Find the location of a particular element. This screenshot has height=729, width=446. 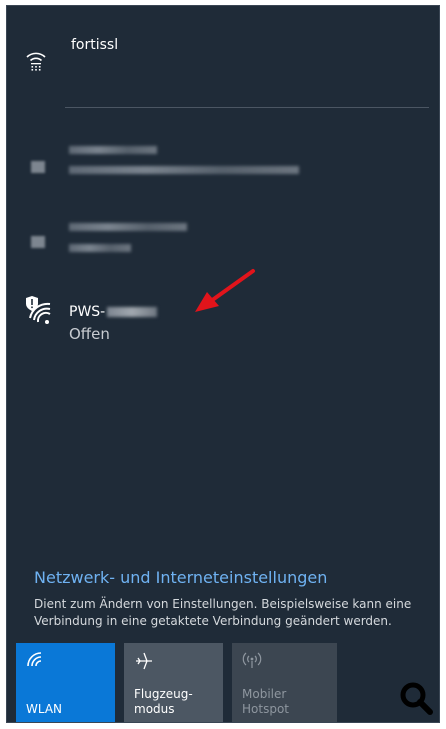

hotspot-icon is located at coordinates (252, 660).